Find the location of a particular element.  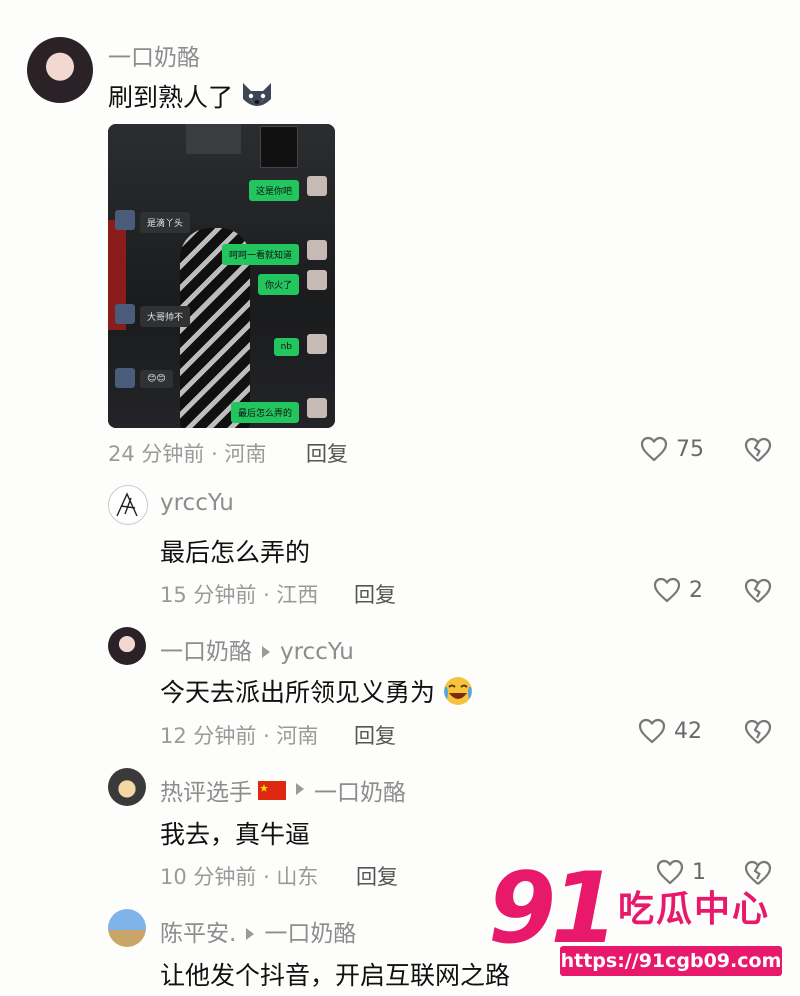

husky-emoji-icon is located at coordinates (257, 96).